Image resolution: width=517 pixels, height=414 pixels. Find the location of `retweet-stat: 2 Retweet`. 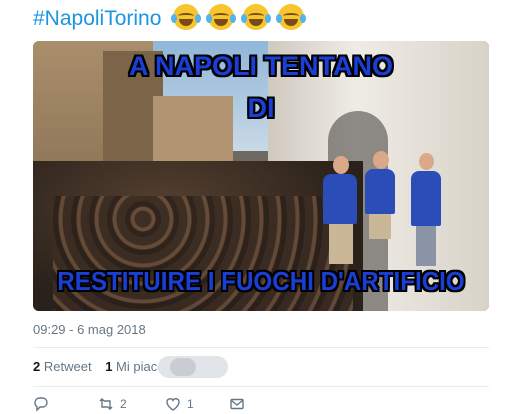

retweet-stat: 2 Retweet is located at coordinates (62, 366).